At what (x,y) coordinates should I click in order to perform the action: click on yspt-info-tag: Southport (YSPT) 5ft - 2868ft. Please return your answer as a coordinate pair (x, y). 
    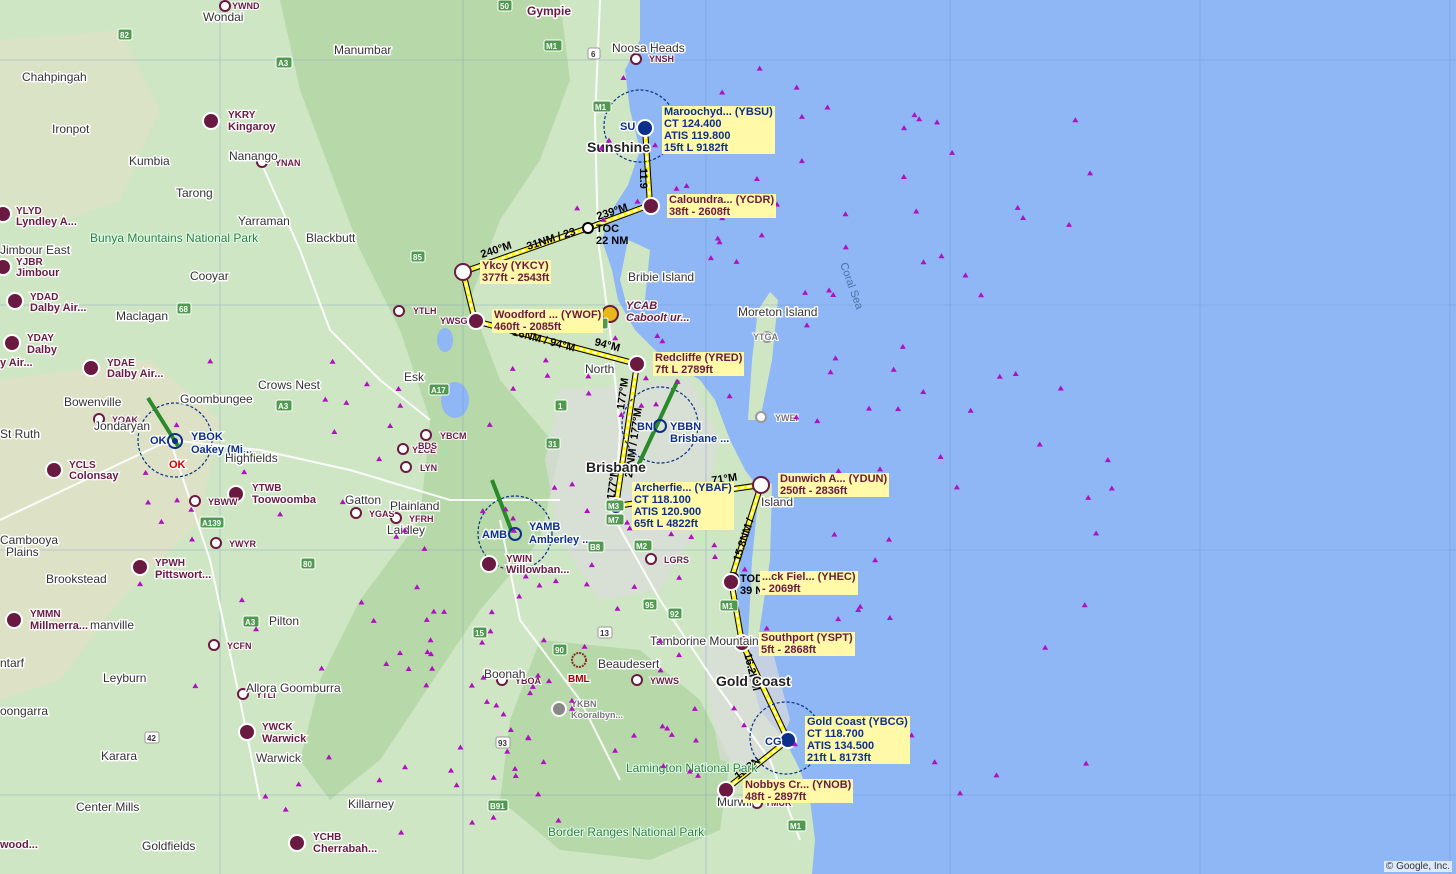
    Looking at the image, I should click on (807, 644).